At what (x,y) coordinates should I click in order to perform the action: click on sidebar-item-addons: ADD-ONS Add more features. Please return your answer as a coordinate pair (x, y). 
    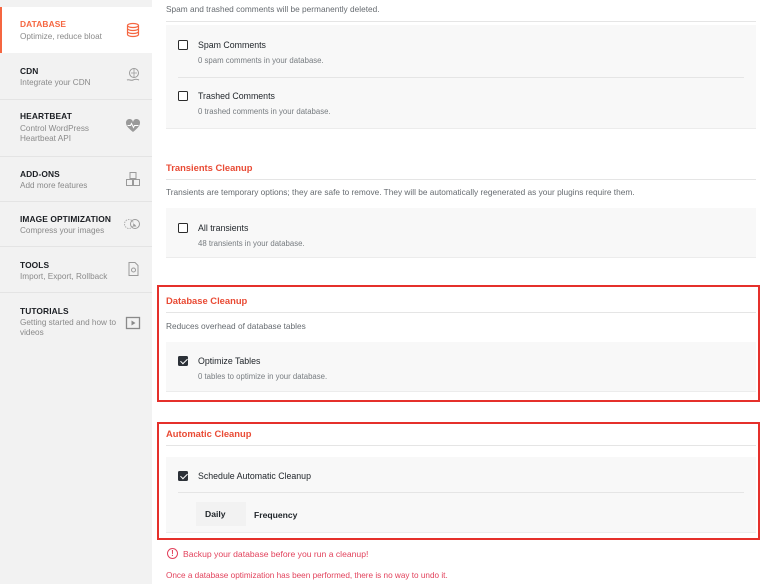
    Looking at the image, I should click on (76, 179).